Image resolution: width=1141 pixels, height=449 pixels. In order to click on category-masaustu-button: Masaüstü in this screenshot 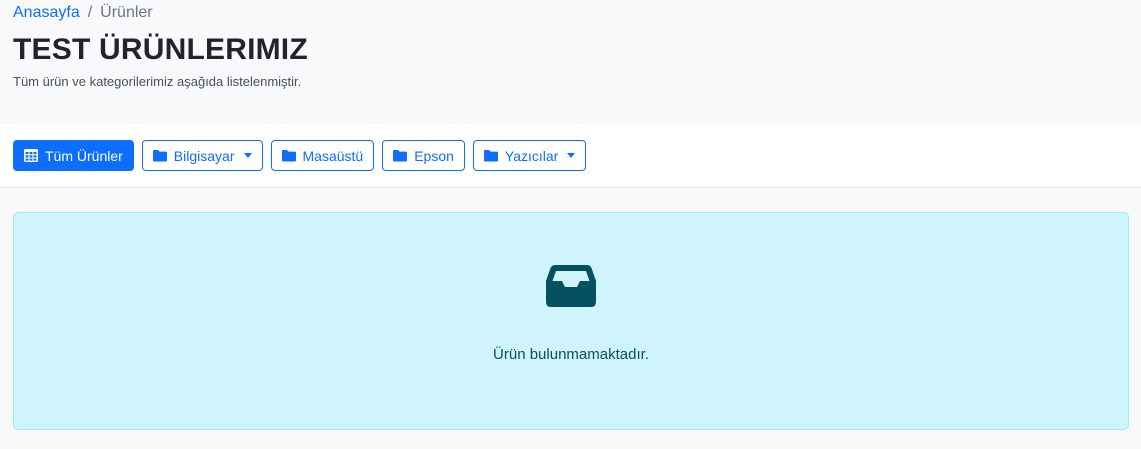, I will do `click(322, 155)`.